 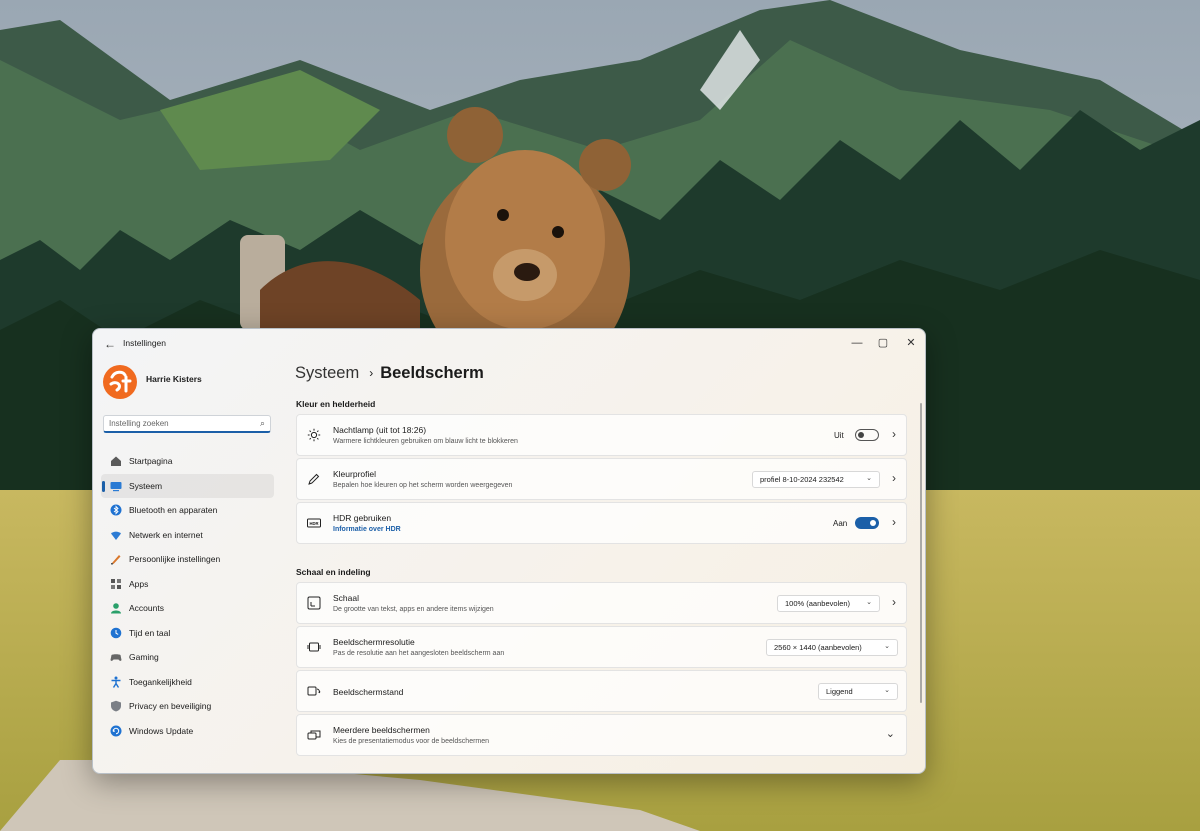 I want to click on apps-icon, so click(x=116, y=584).